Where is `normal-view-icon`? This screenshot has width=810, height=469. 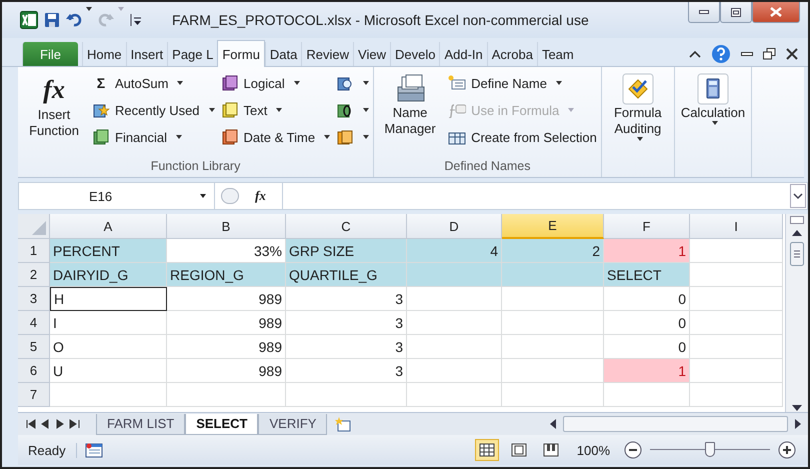 normal-view-icon is located at coordinates (486, 450).